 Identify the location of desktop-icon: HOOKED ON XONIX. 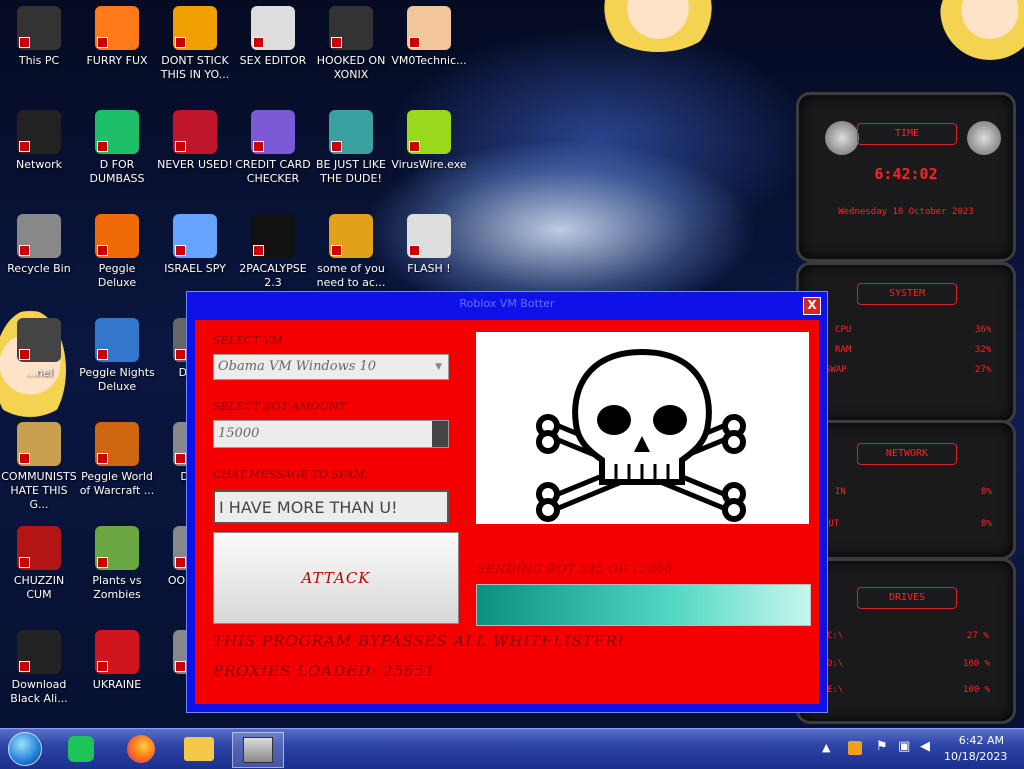
(351, 44).